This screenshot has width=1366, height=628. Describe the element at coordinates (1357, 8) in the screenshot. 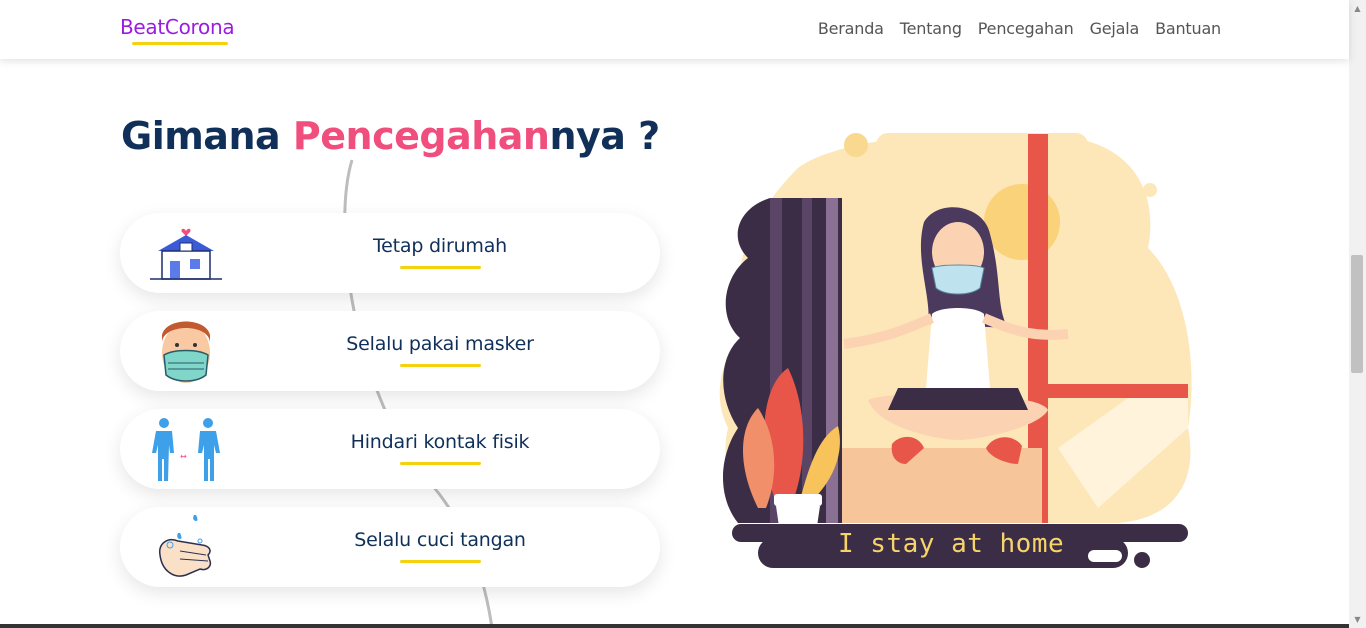

I see `scroll-up-arrow-icon: ▲` at that location.